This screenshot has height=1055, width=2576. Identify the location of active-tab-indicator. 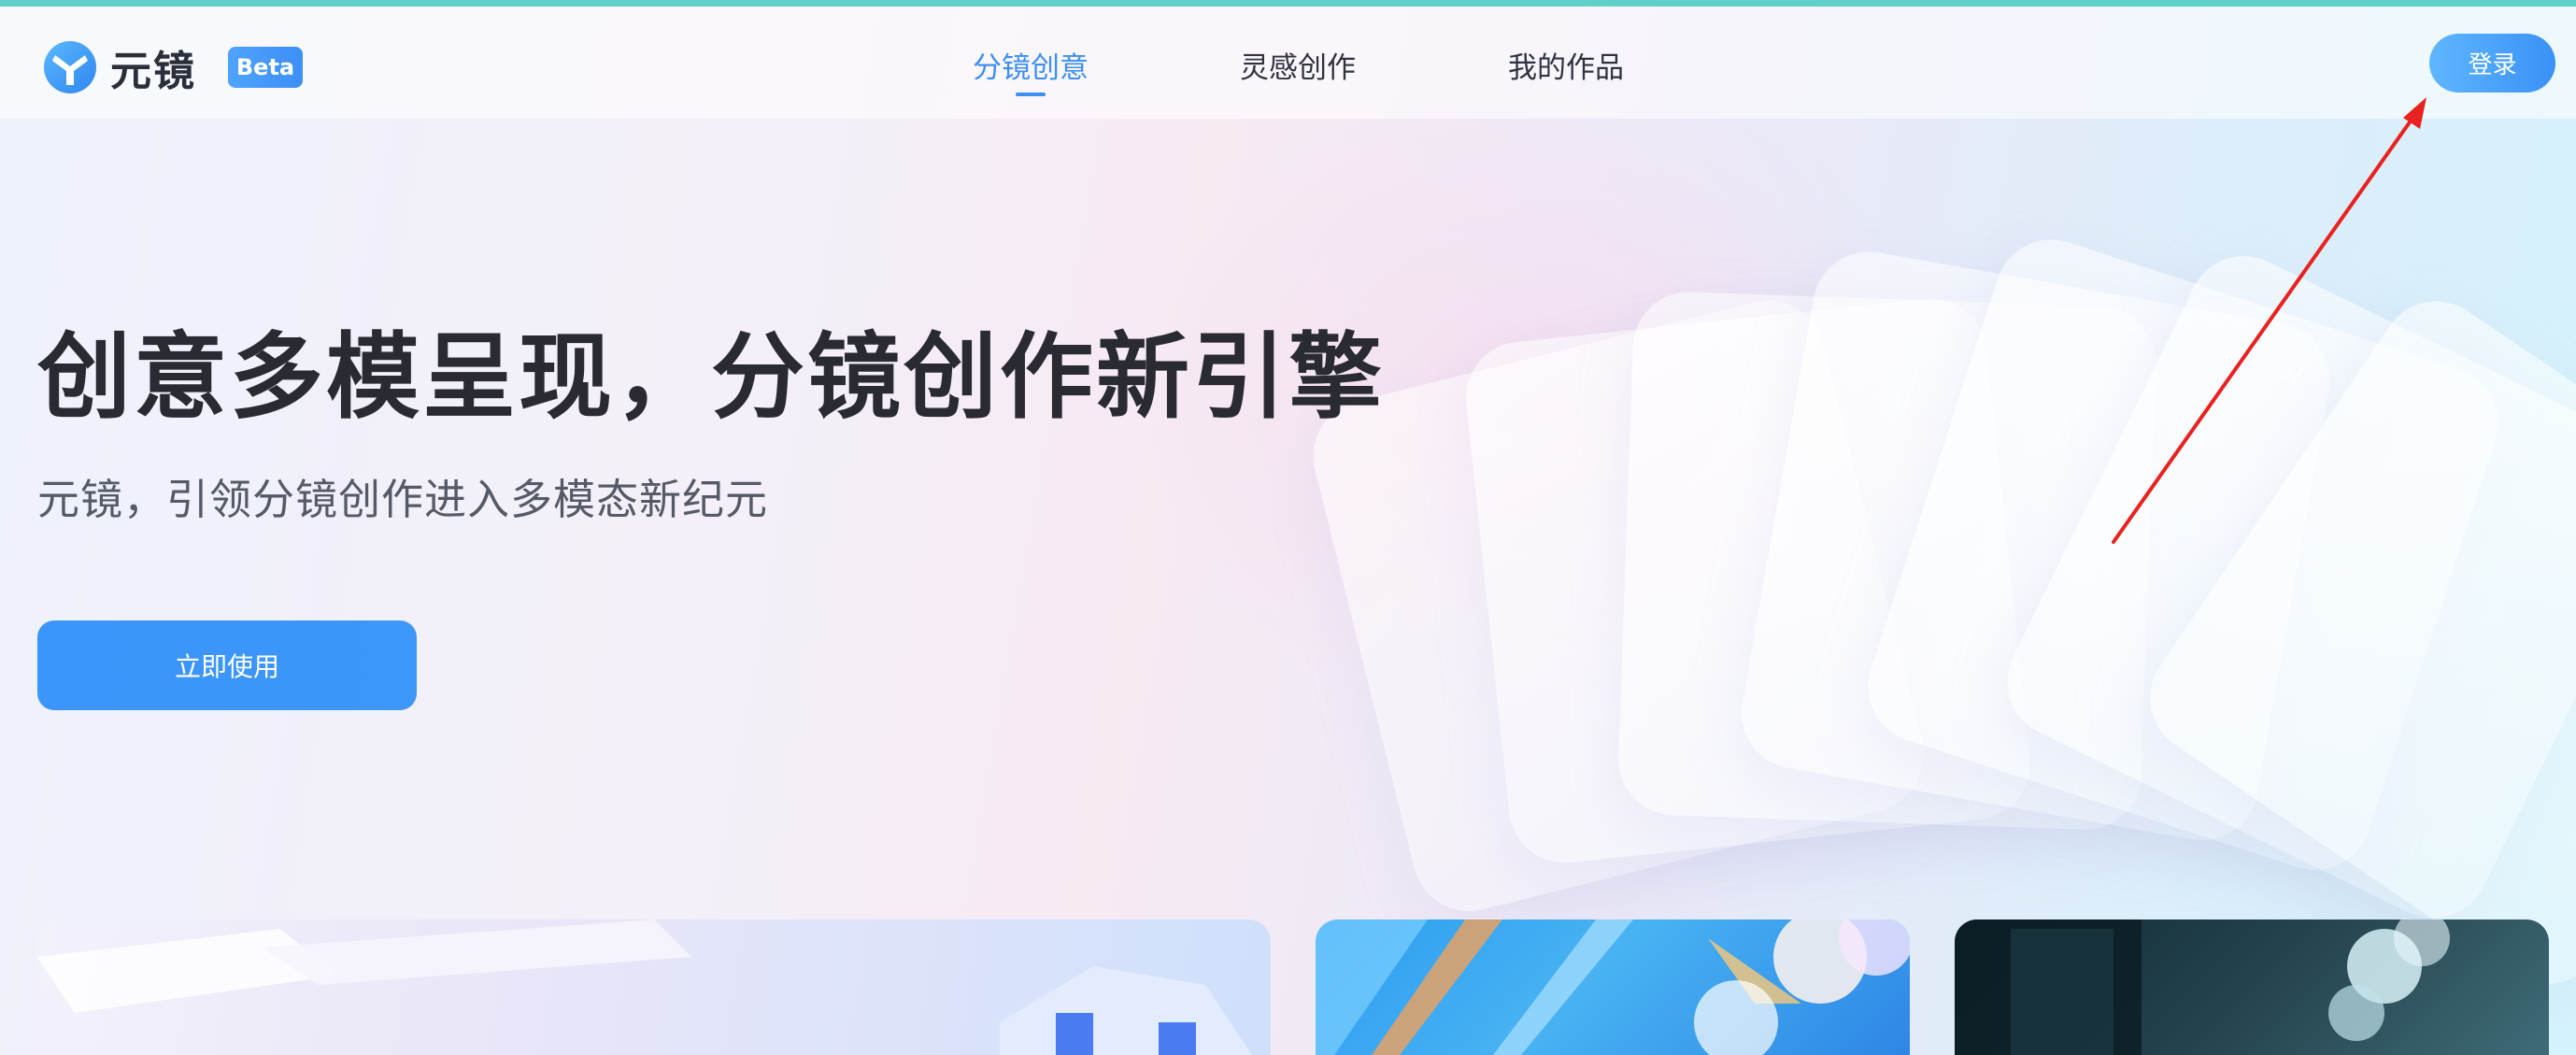
(1031, 94).